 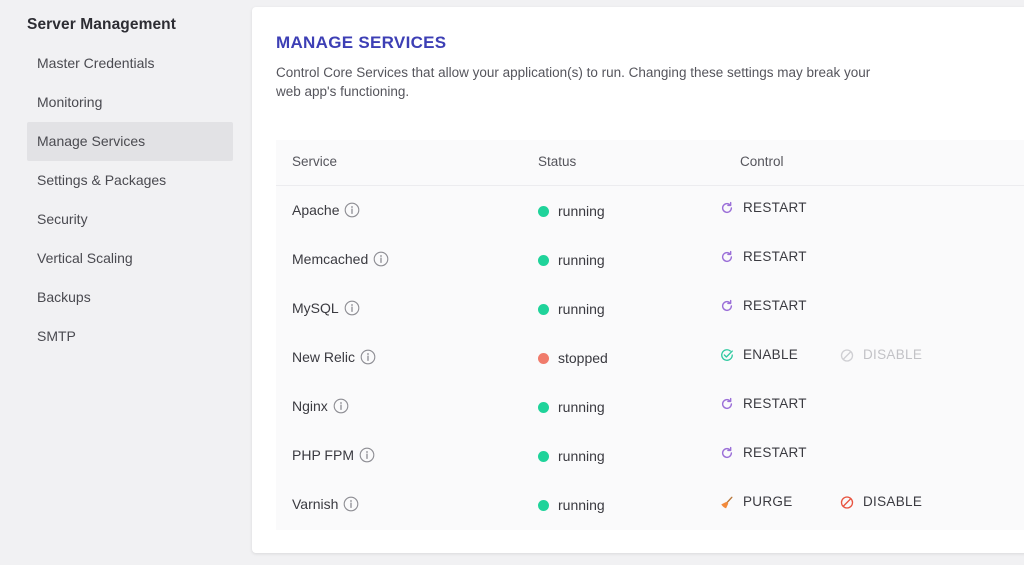 What do you see at coordinates (323, 455) in the screenshot?
I see `service-name: PHP FPM` at bounding box center [323, 455].